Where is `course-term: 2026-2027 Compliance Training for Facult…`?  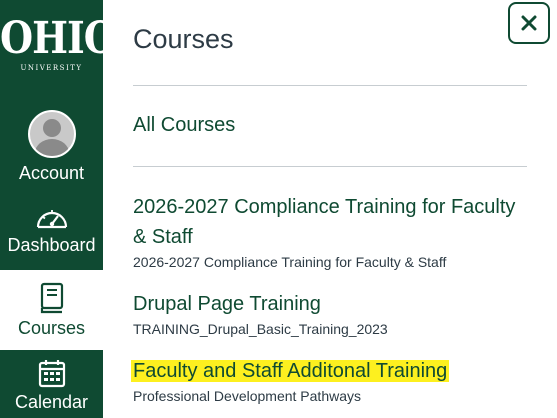
course-term: 2026-2027 Compliance Training for Facult… is located at coordinates (290, 262).